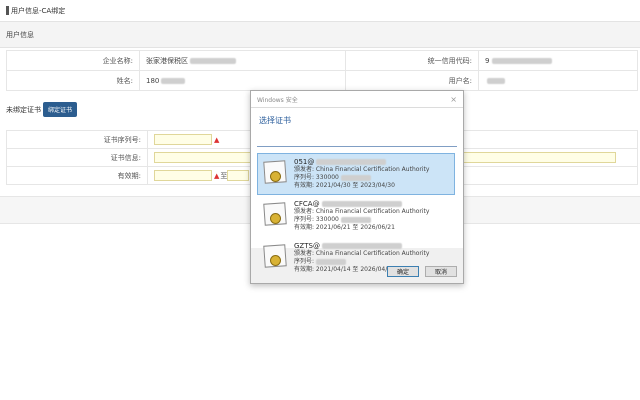 The image size is (640, 400). I want to click on validity-end-input, so click(238, 175).